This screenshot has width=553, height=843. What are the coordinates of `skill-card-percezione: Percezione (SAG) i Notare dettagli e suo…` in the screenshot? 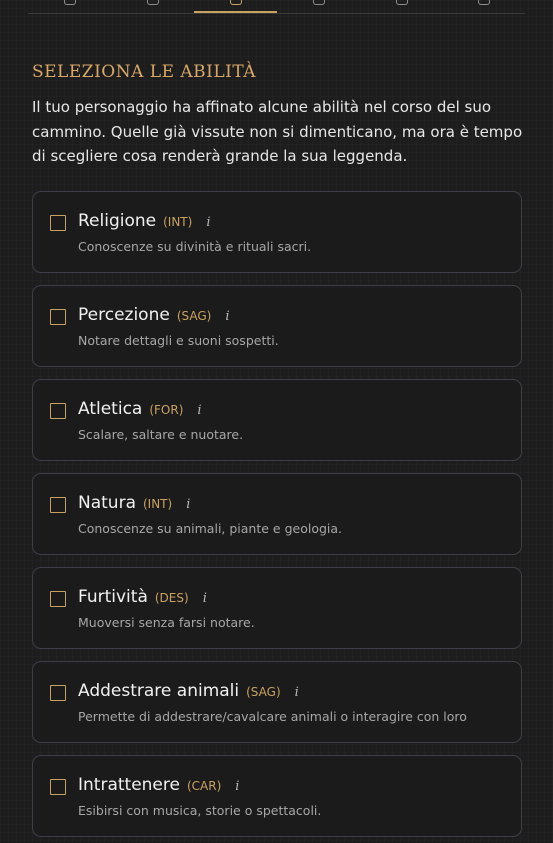 It's located at (277, 326).